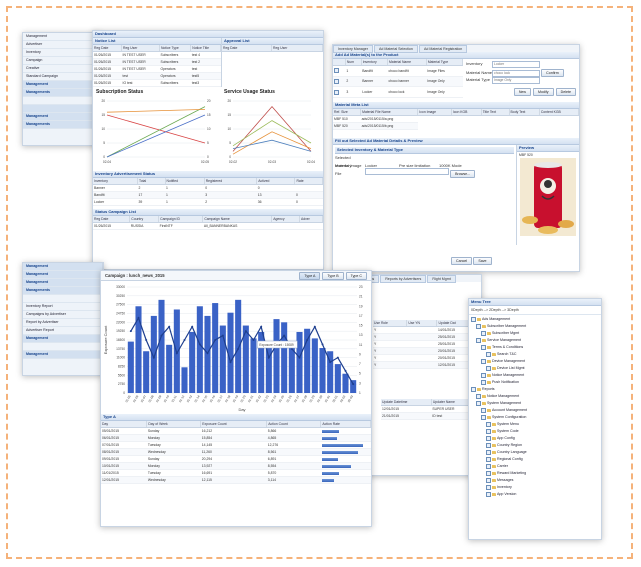  Describe the element at coordinates (429, 409) in the screenshot. I see `update-row: 12/01/2015 SUPER USER` at that location.